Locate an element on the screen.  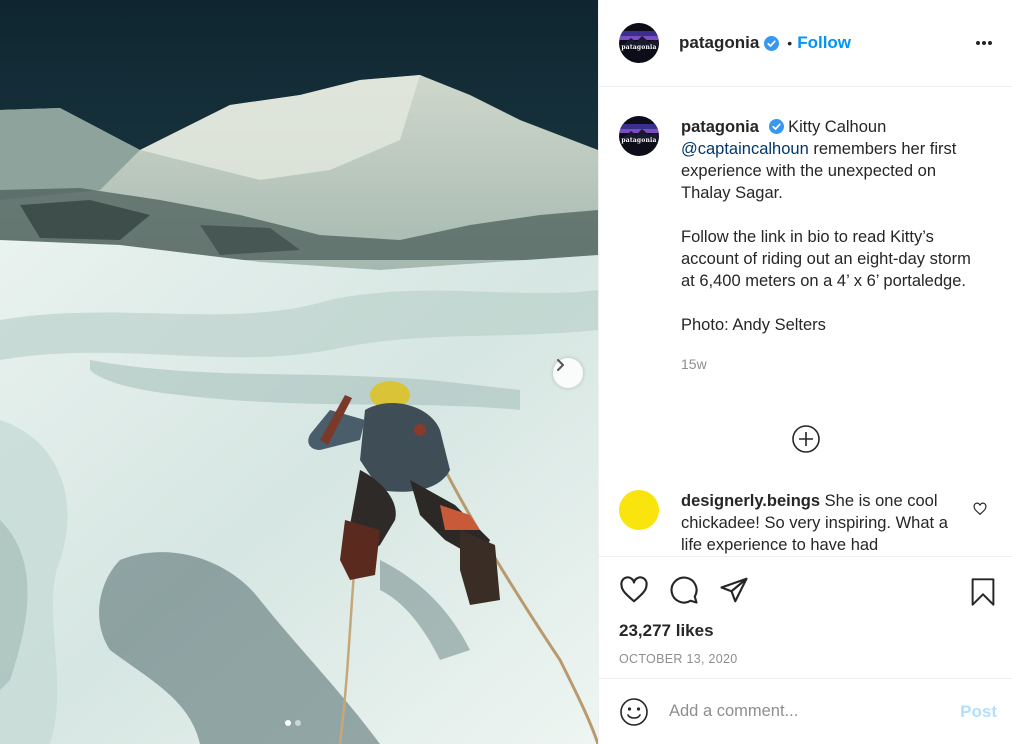
caption-mention-link: @captaincalhoun is located at coordinates (745, 149).